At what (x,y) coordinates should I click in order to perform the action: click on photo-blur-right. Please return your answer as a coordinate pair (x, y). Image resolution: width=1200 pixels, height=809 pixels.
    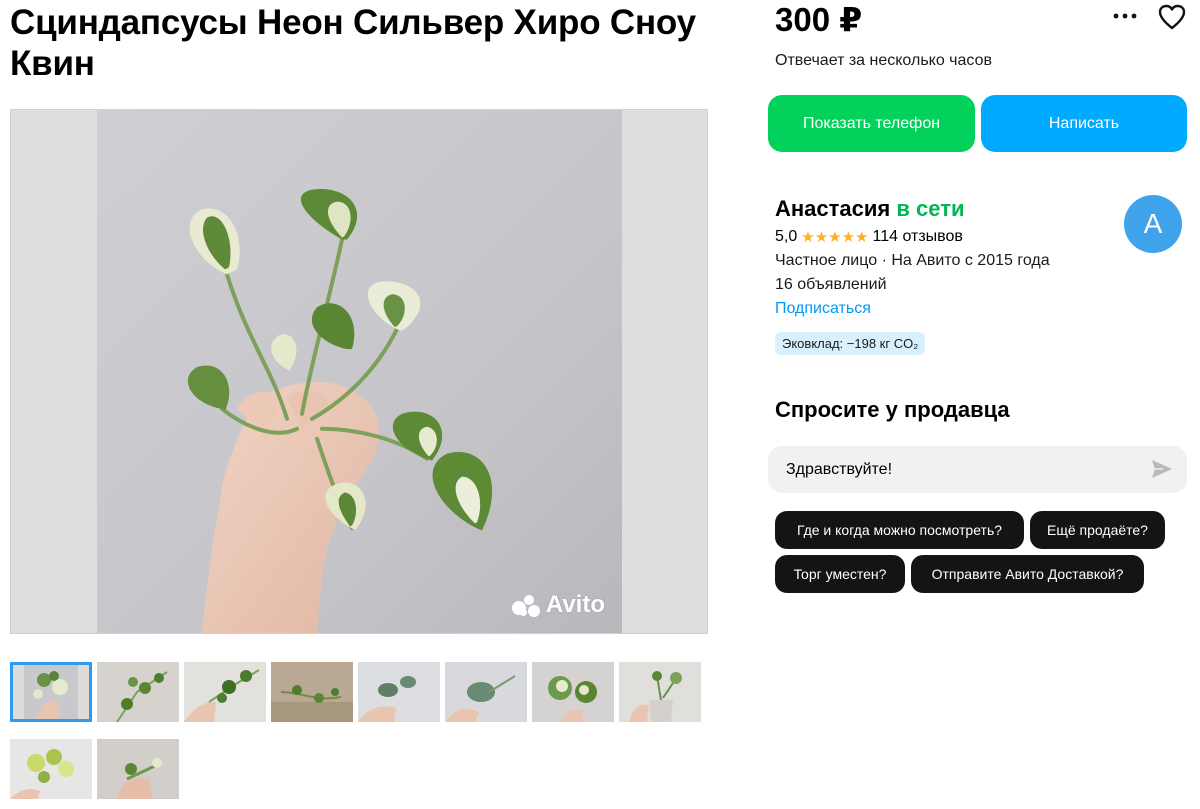
    Looking at the image, I should click on (664, 371).